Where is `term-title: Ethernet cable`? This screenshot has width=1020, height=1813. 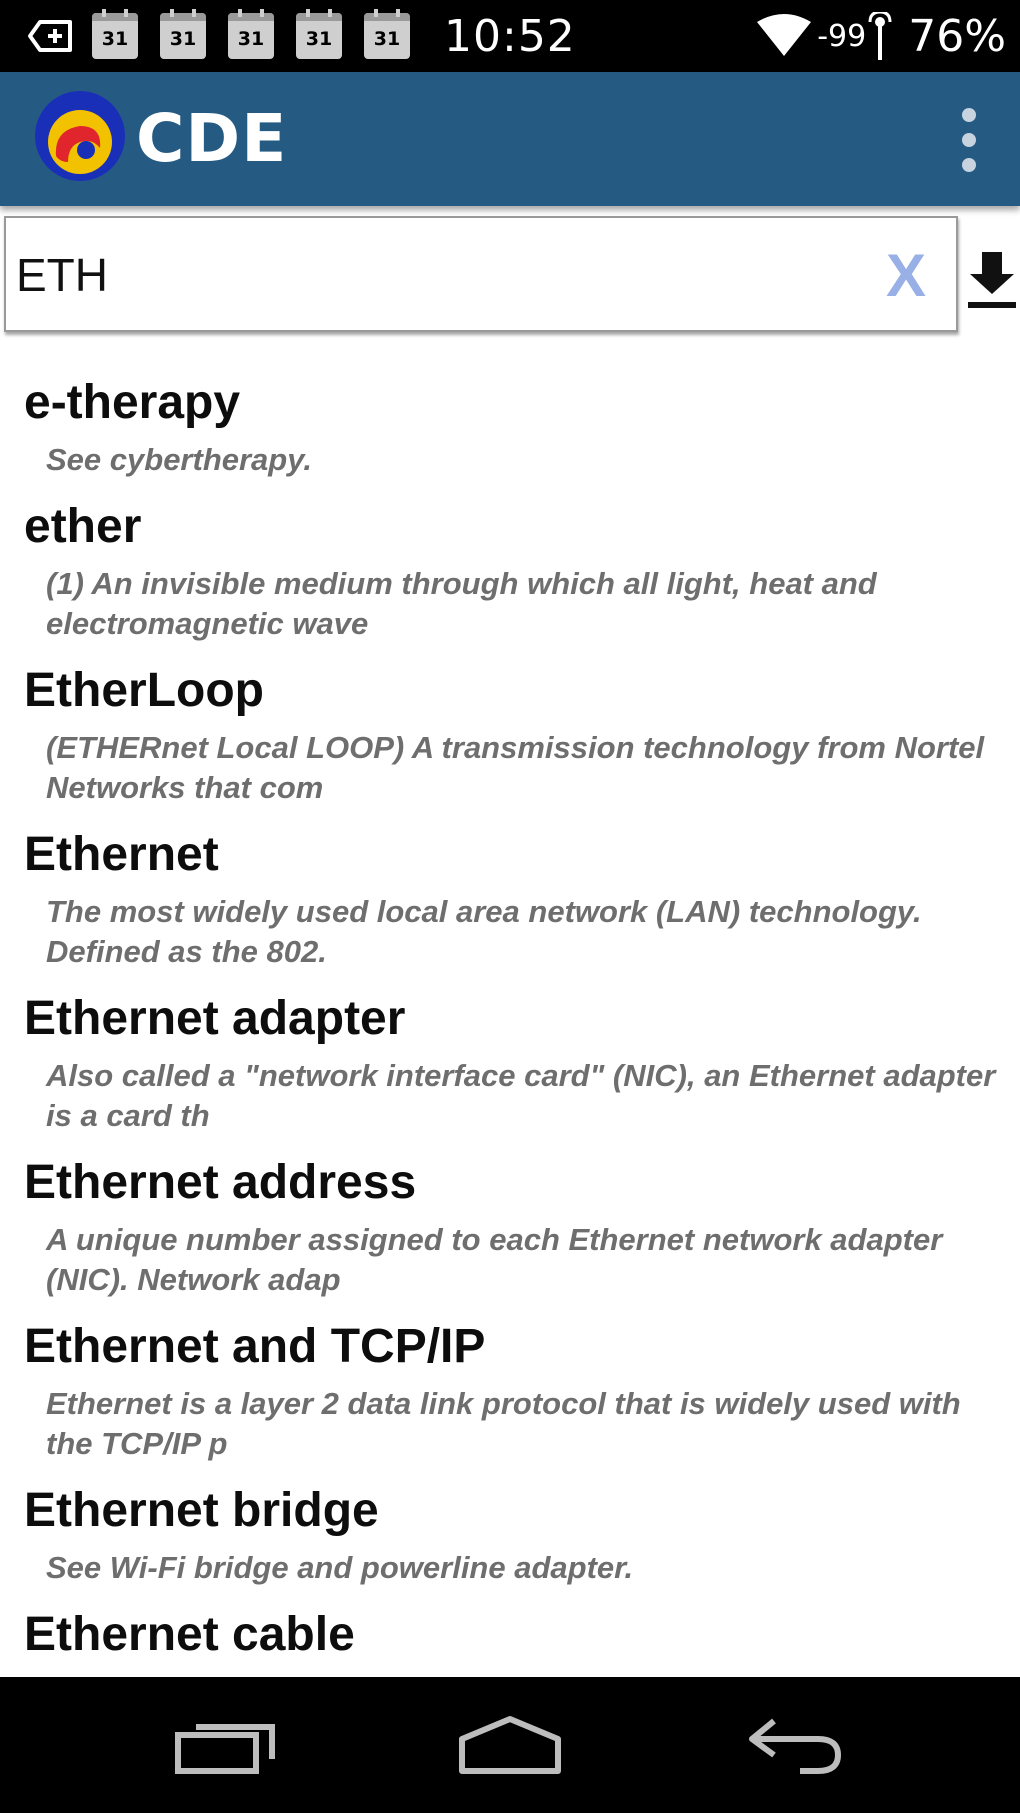
term-title: Ethernet cable is located at coordinates (189, 1634).